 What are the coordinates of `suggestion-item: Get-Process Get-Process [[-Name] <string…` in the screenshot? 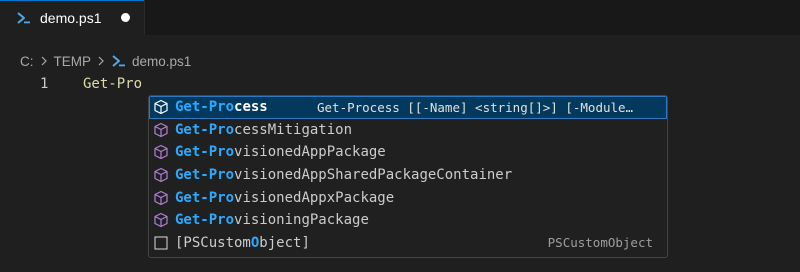 It's located at (408, 107).